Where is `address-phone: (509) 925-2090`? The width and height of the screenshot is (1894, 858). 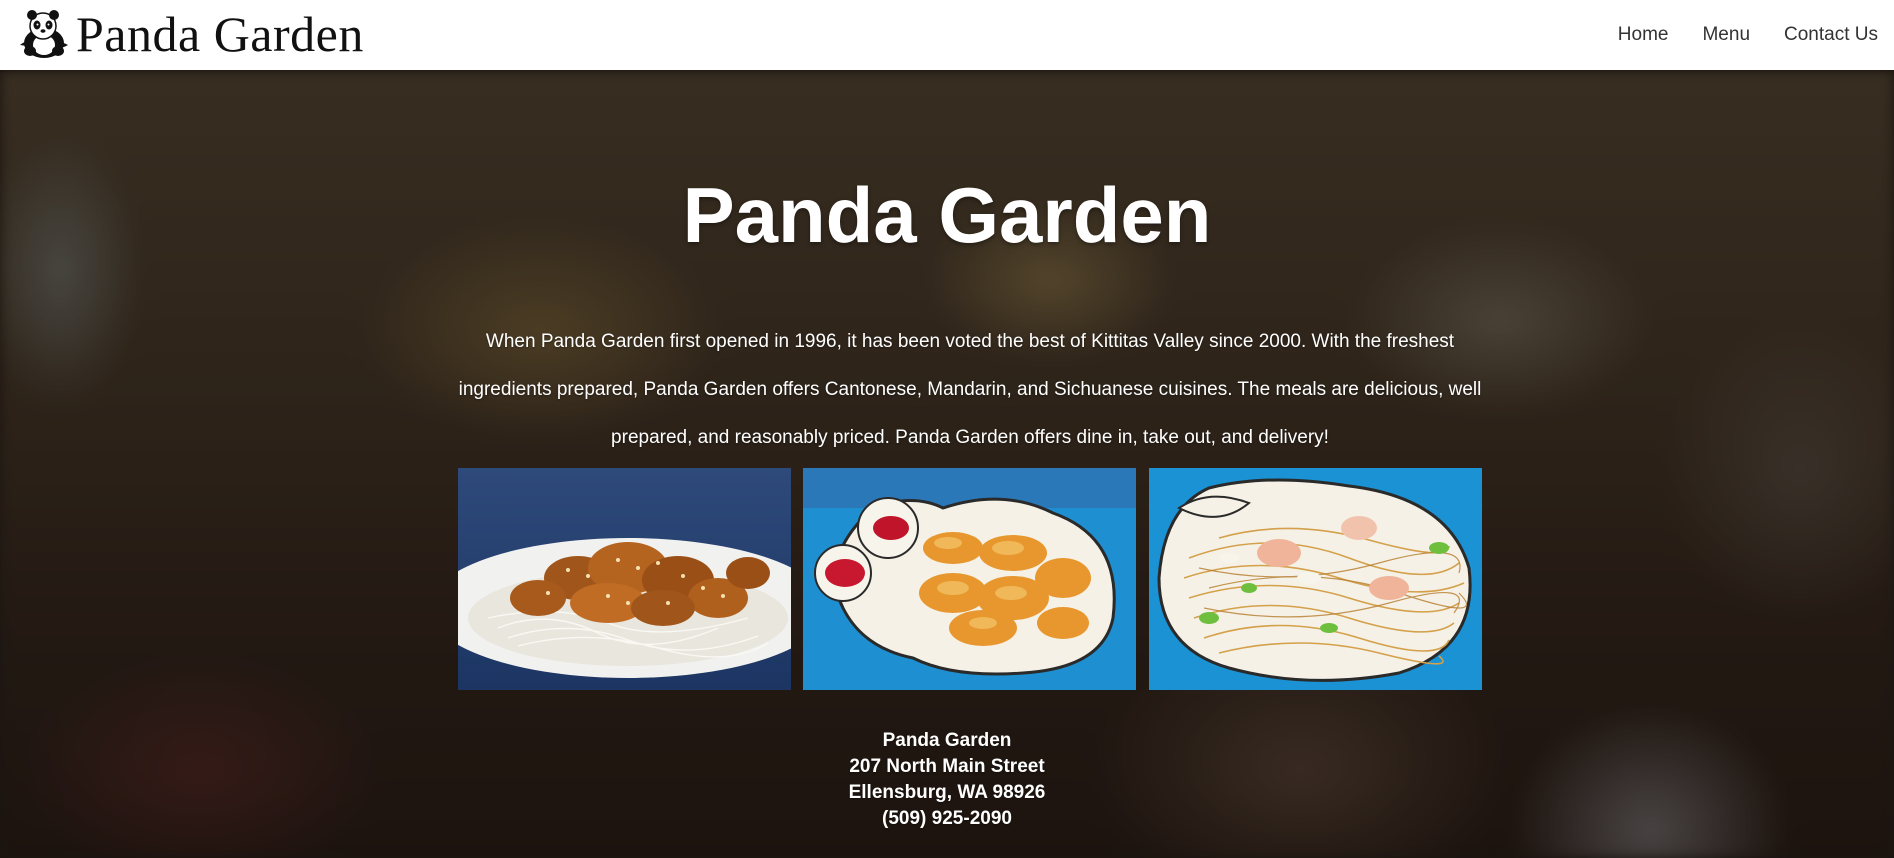 address-phone: (509) 925-2090 is located at coordinates (947, 819).